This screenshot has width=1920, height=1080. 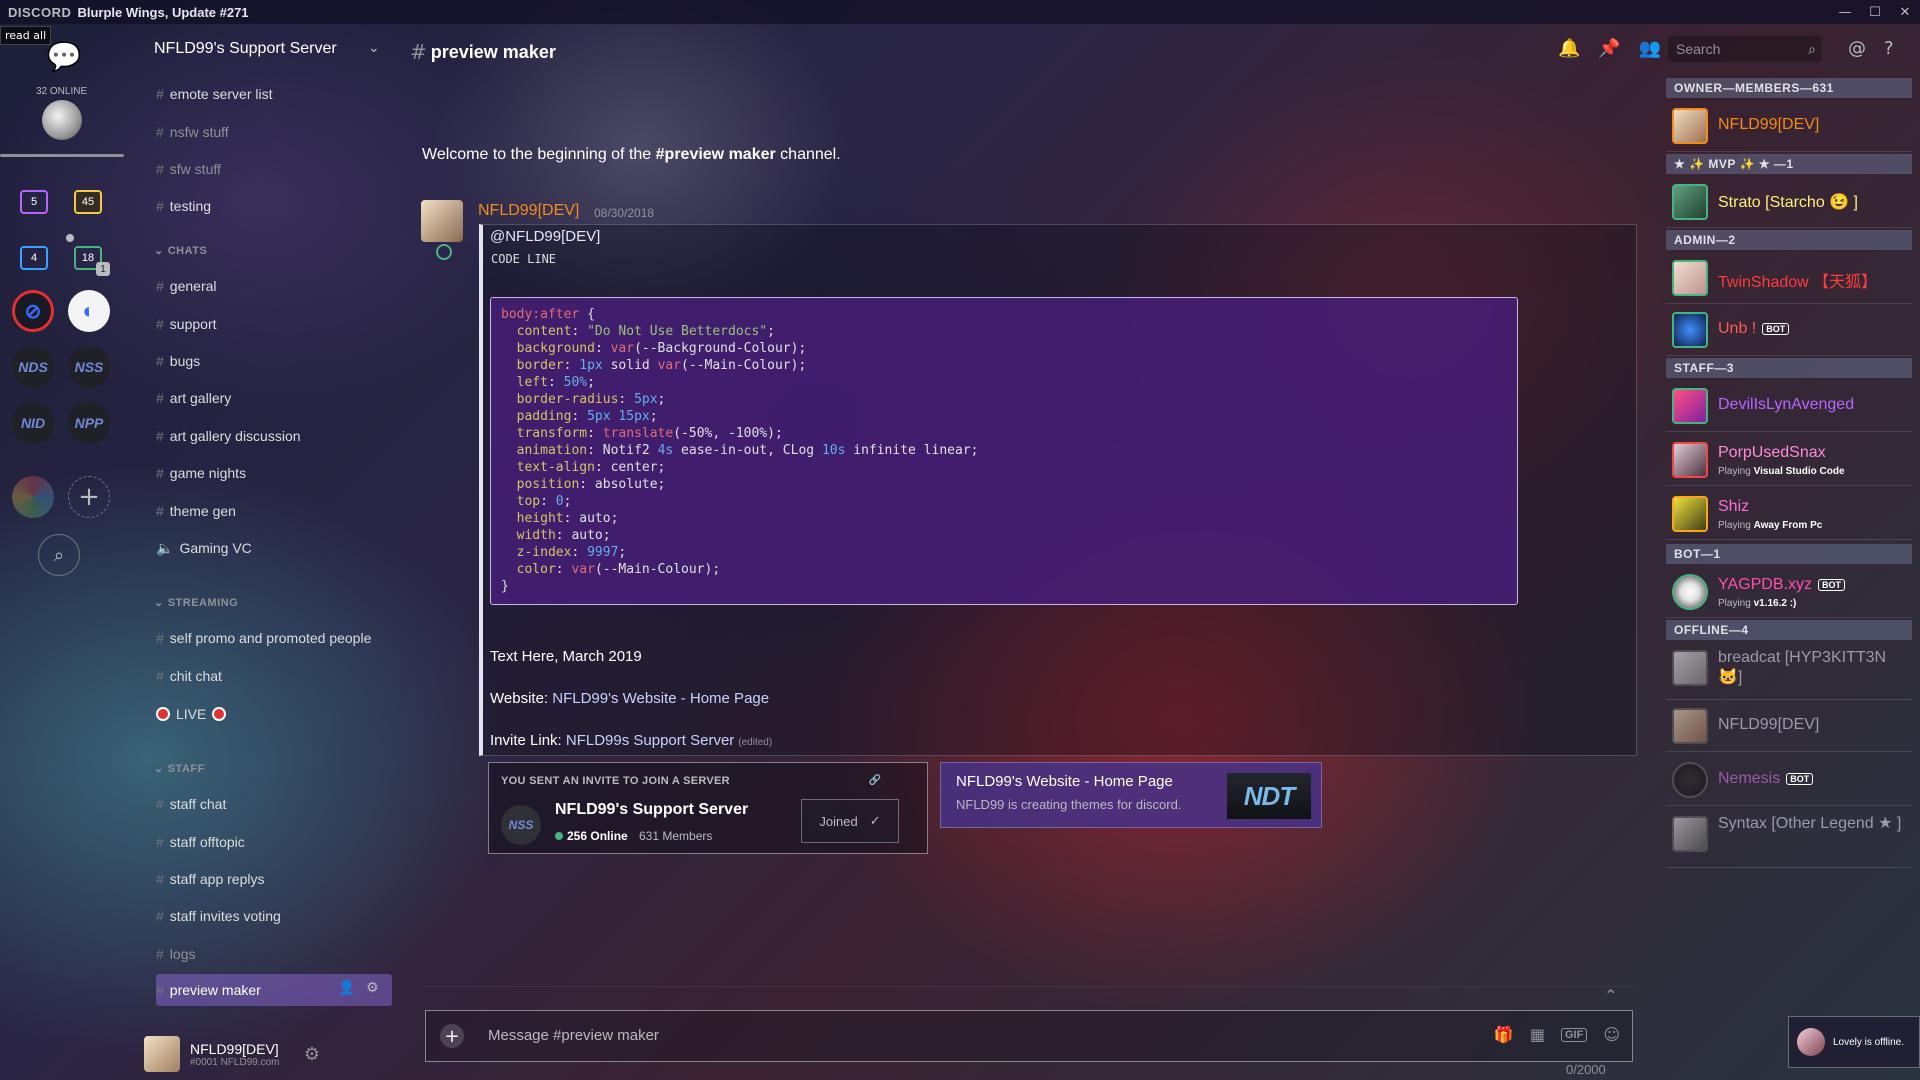 I want to click on category-staff: ⌄ STAFF, so click(x=179, y=768).